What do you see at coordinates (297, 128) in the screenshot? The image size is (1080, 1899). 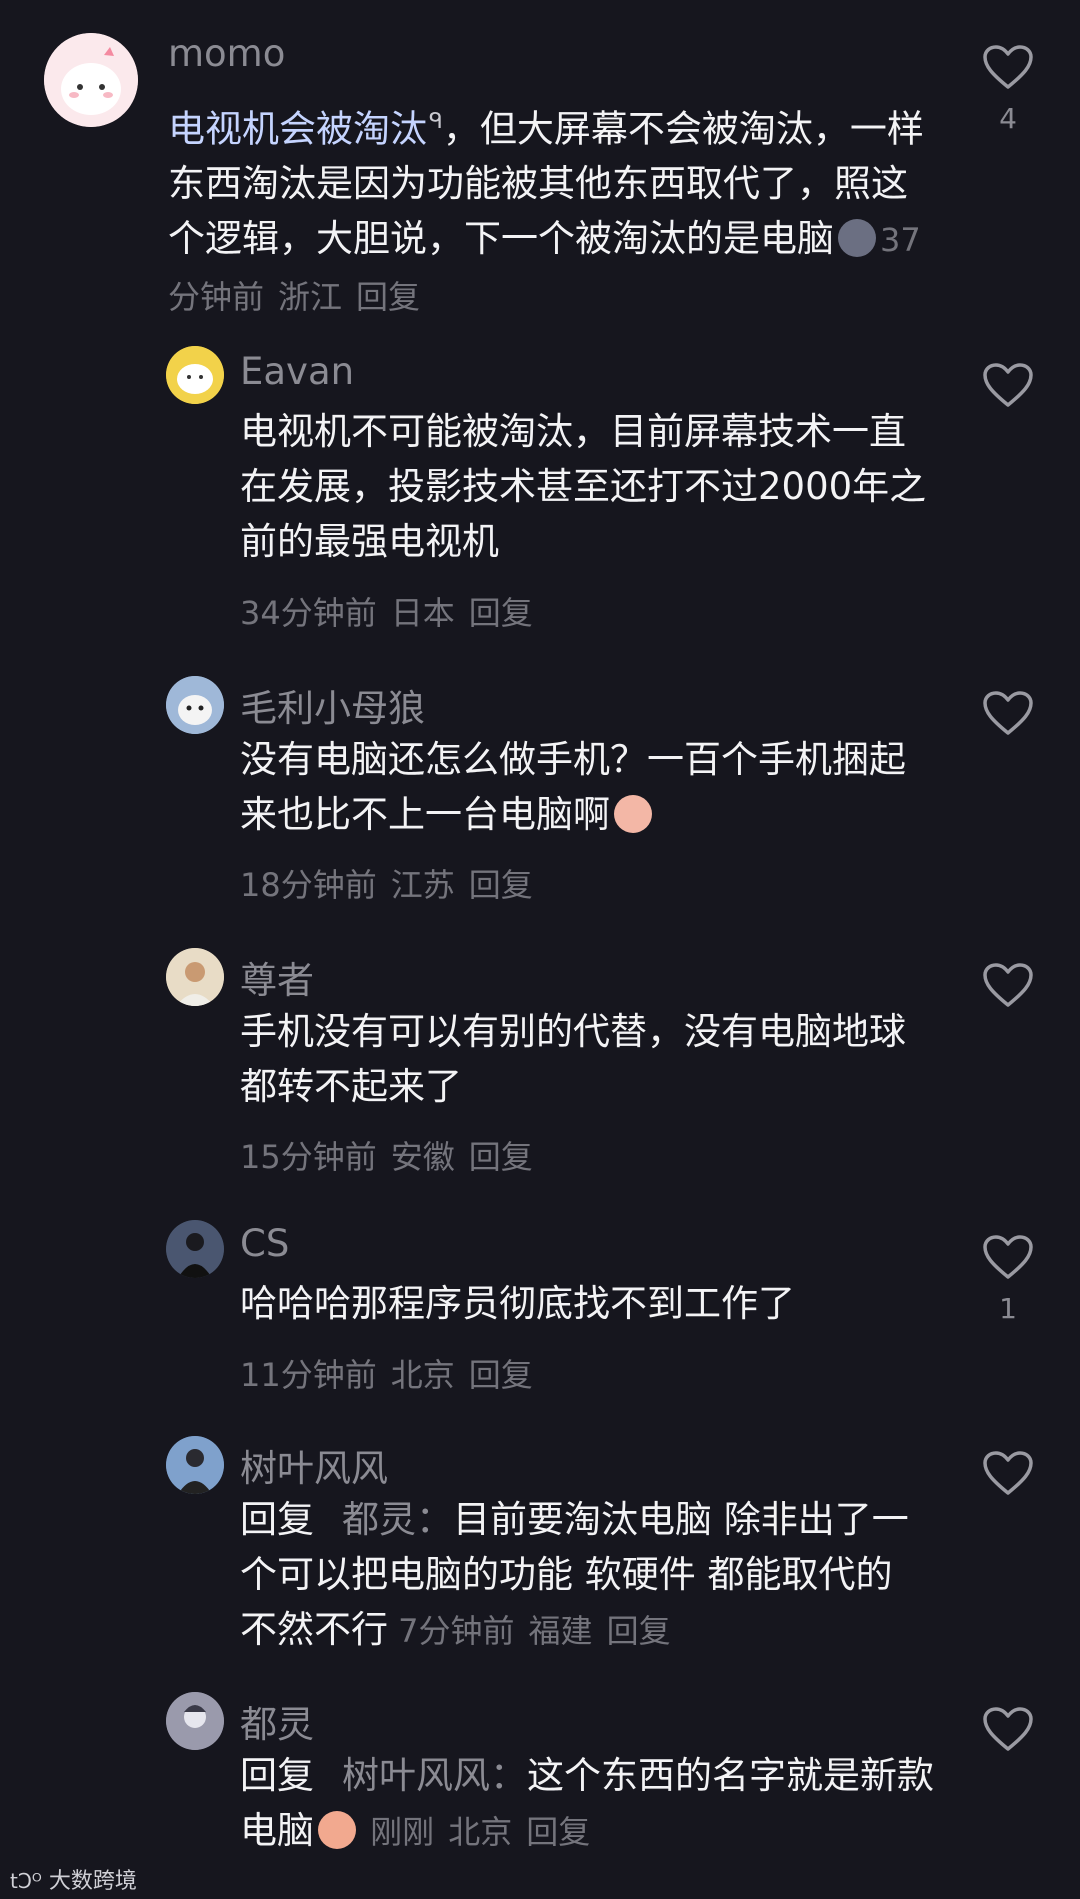 I see `search-link: 电视机会被淘汰` at bounding box center [297, 128].